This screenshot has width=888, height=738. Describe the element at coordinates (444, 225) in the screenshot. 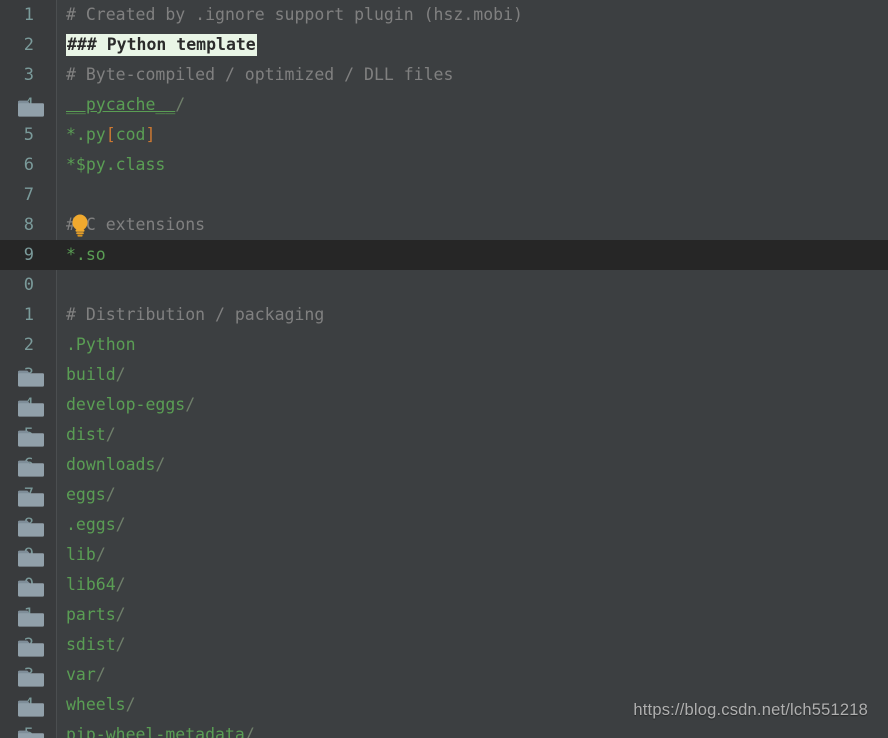

I see `editor-line: 8 # C extensions` at that location.